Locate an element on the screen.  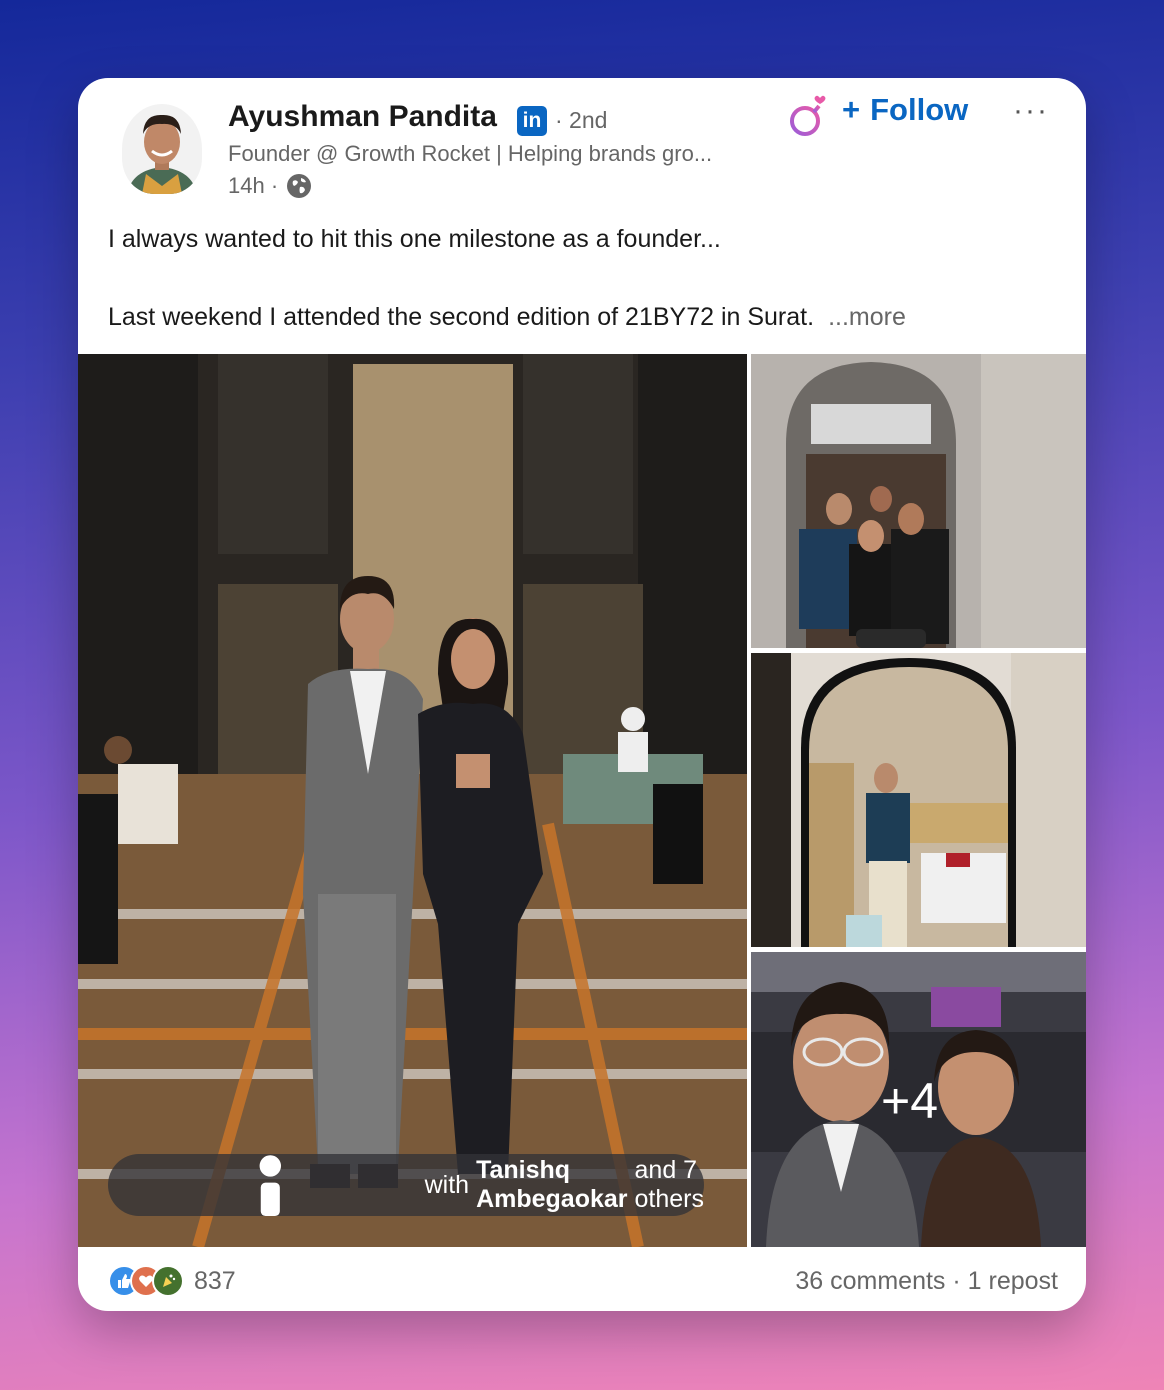
reactions-summary: 837 is located at coordinates (172, 1281).